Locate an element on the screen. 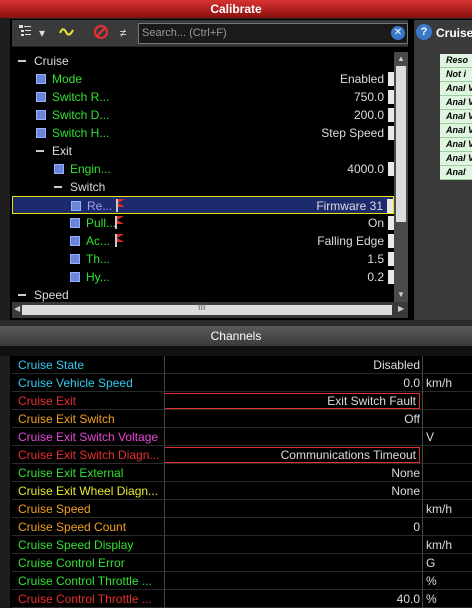 Image resolution: width=472 pixels, height=608 pixels. tree-category: Exit is located at coordinates (203, 151).